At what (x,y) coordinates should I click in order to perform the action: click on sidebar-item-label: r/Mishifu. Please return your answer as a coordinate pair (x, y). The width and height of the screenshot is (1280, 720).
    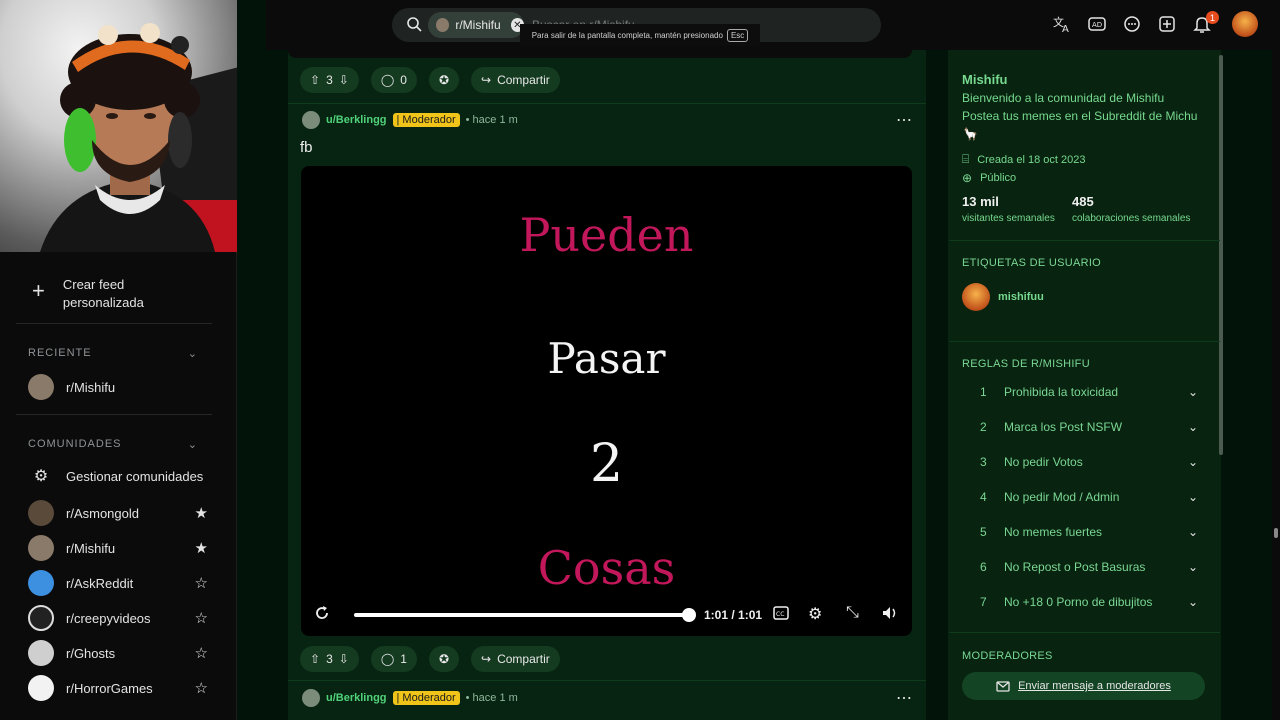
    Looking at the image, I should click on (91, 548).